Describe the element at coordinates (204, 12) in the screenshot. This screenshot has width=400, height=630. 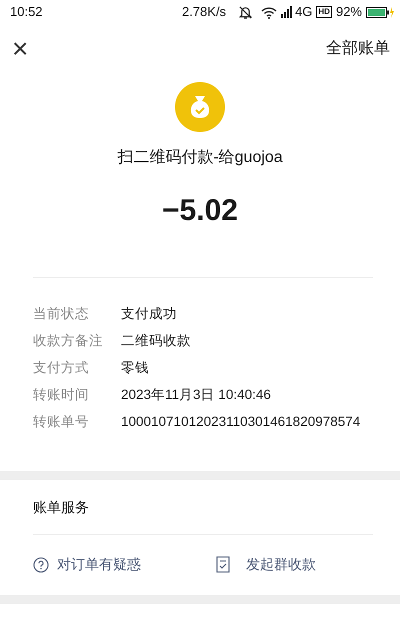
I see `network-speed: 2.78K/s` at that location.